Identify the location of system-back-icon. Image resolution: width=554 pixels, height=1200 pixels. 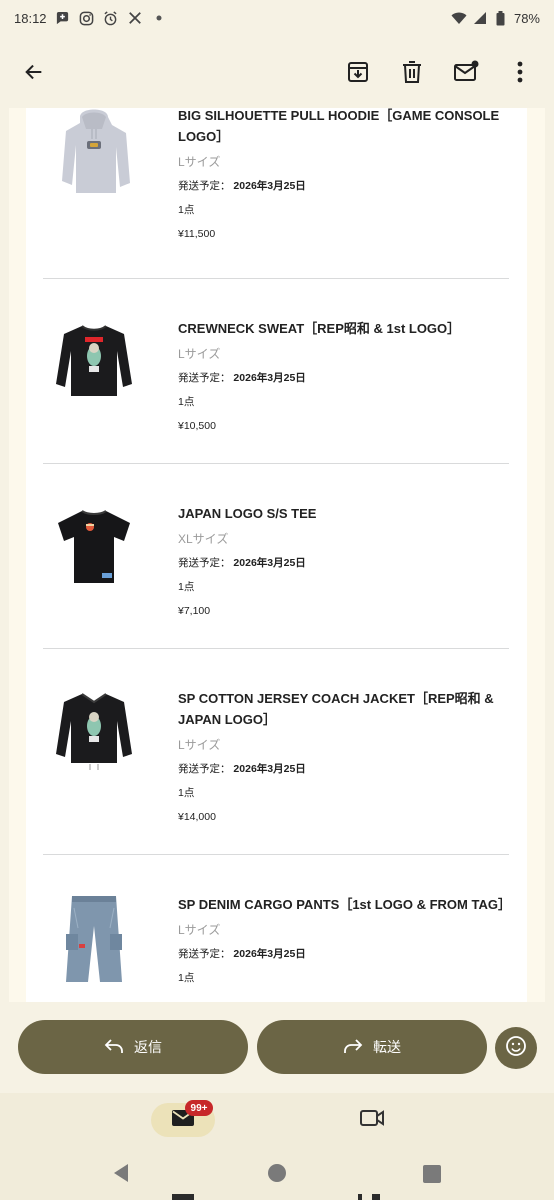
(121, 1175).